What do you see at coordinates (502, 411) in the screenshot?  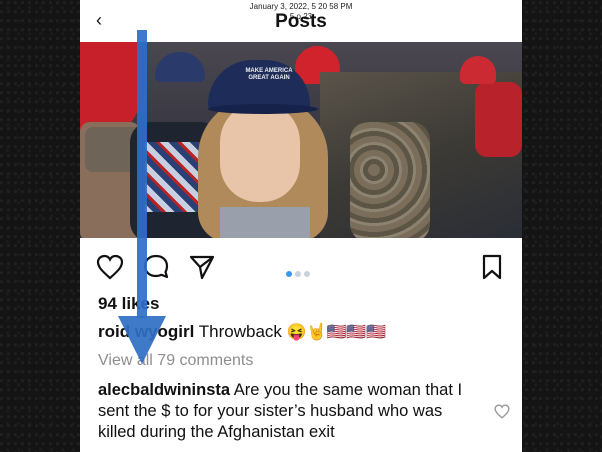 I see `comment-like-heart-icon` at bounding box center [502, 411].